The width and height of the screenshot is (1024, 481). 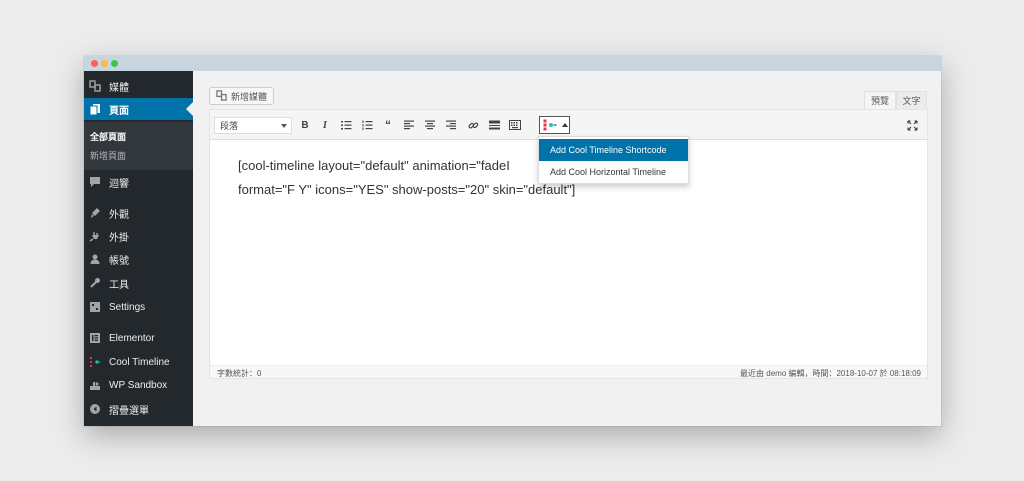 I want to click on italic-button: I, so click(x=325, y=125).